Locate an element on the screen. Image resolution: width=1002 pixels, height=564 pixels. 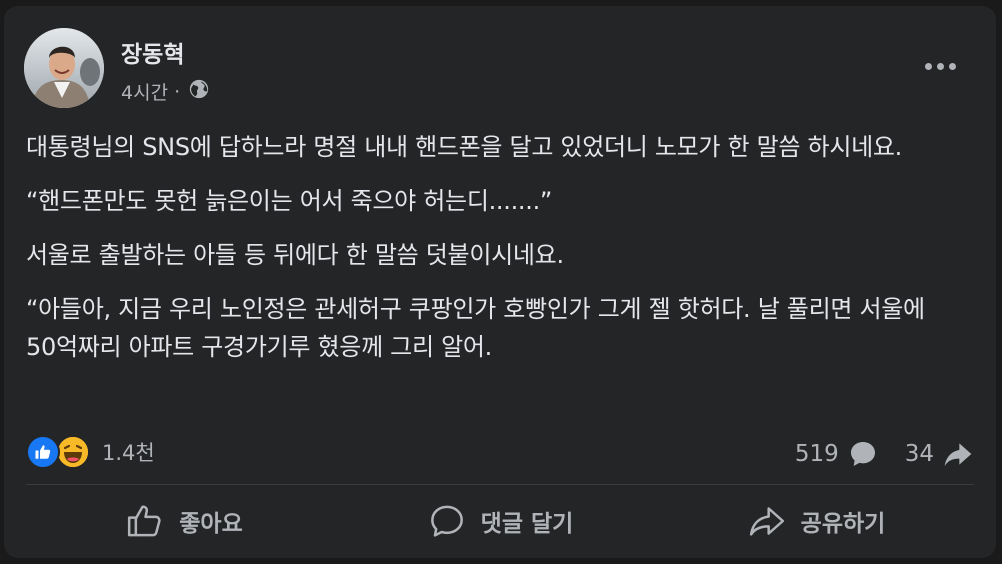
avatar is located at coordinates (64, 68).